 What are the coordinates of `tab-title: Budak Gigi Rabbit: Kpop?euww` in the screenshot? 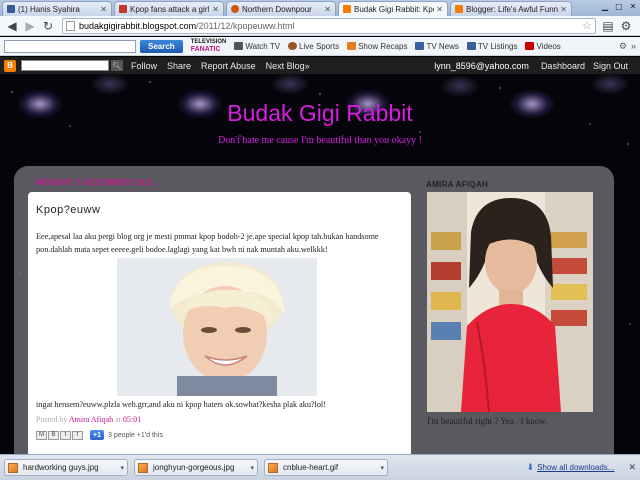 It's located at (394, 9).